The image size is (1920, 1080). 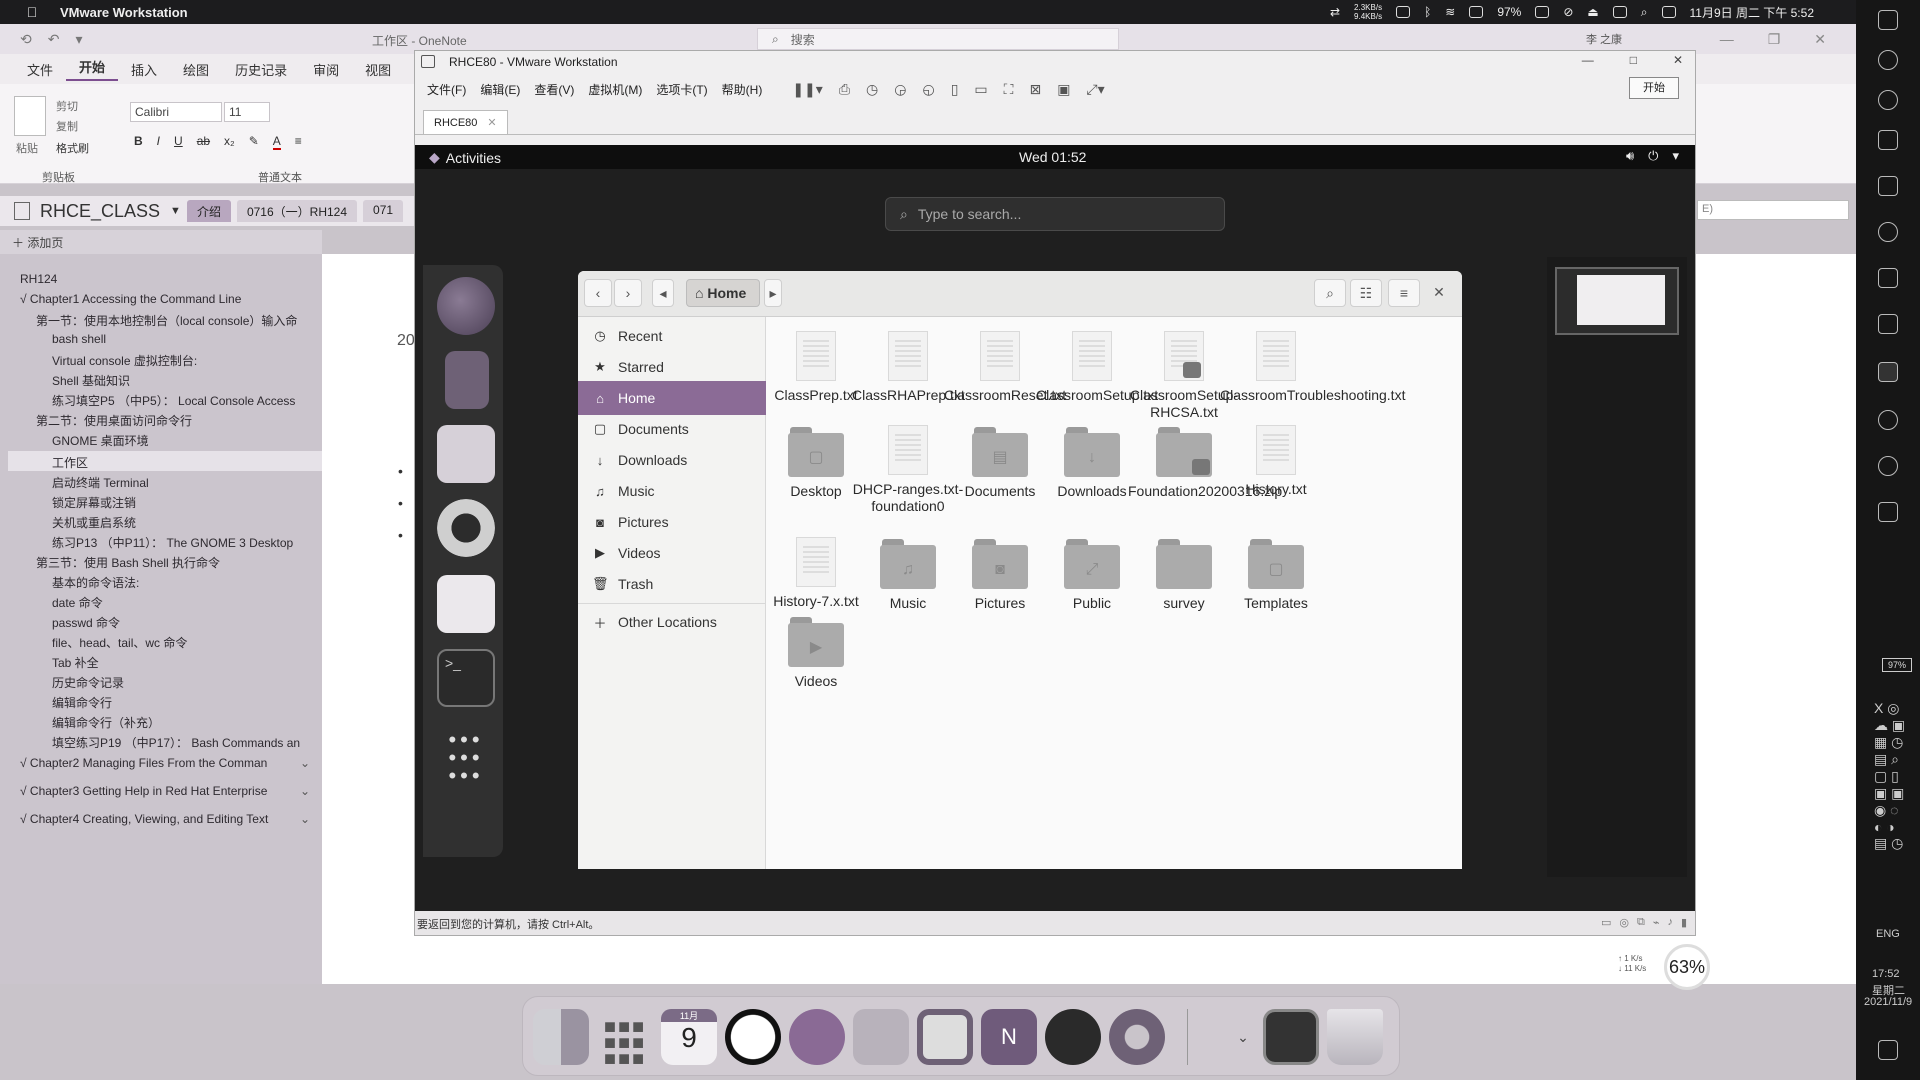 I want to click on help-icon, so click(x=466, y=528).